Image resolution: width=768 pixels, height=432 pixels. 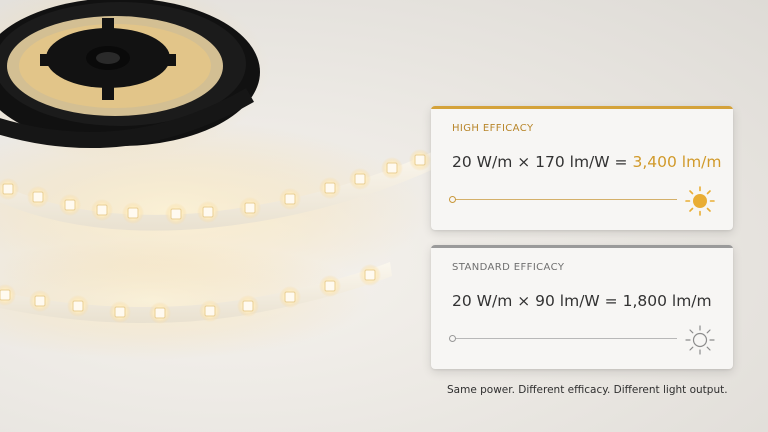 I want to click on sun-outline-icon, so click(x=700, y=340).